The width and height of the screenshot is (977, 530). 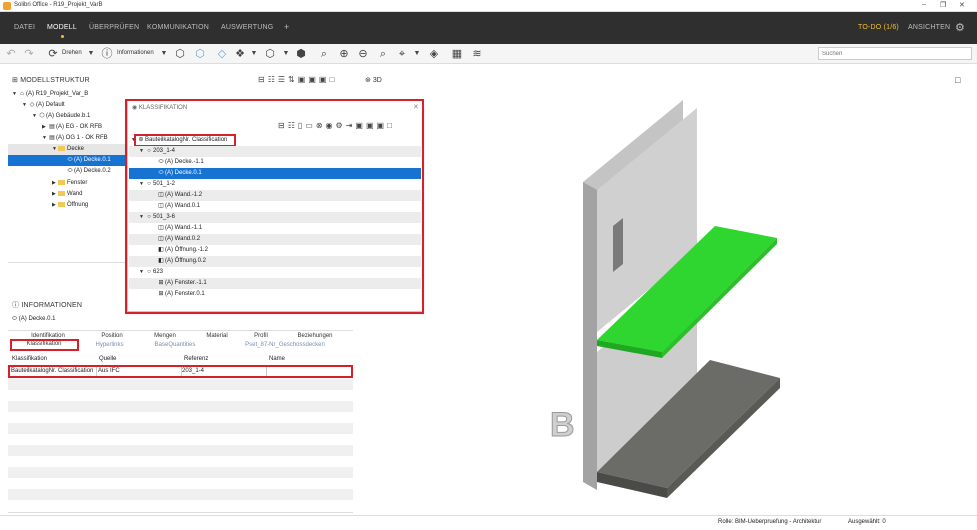 I want to click on col-referenz: Referenz, so click(x=196, y=359).